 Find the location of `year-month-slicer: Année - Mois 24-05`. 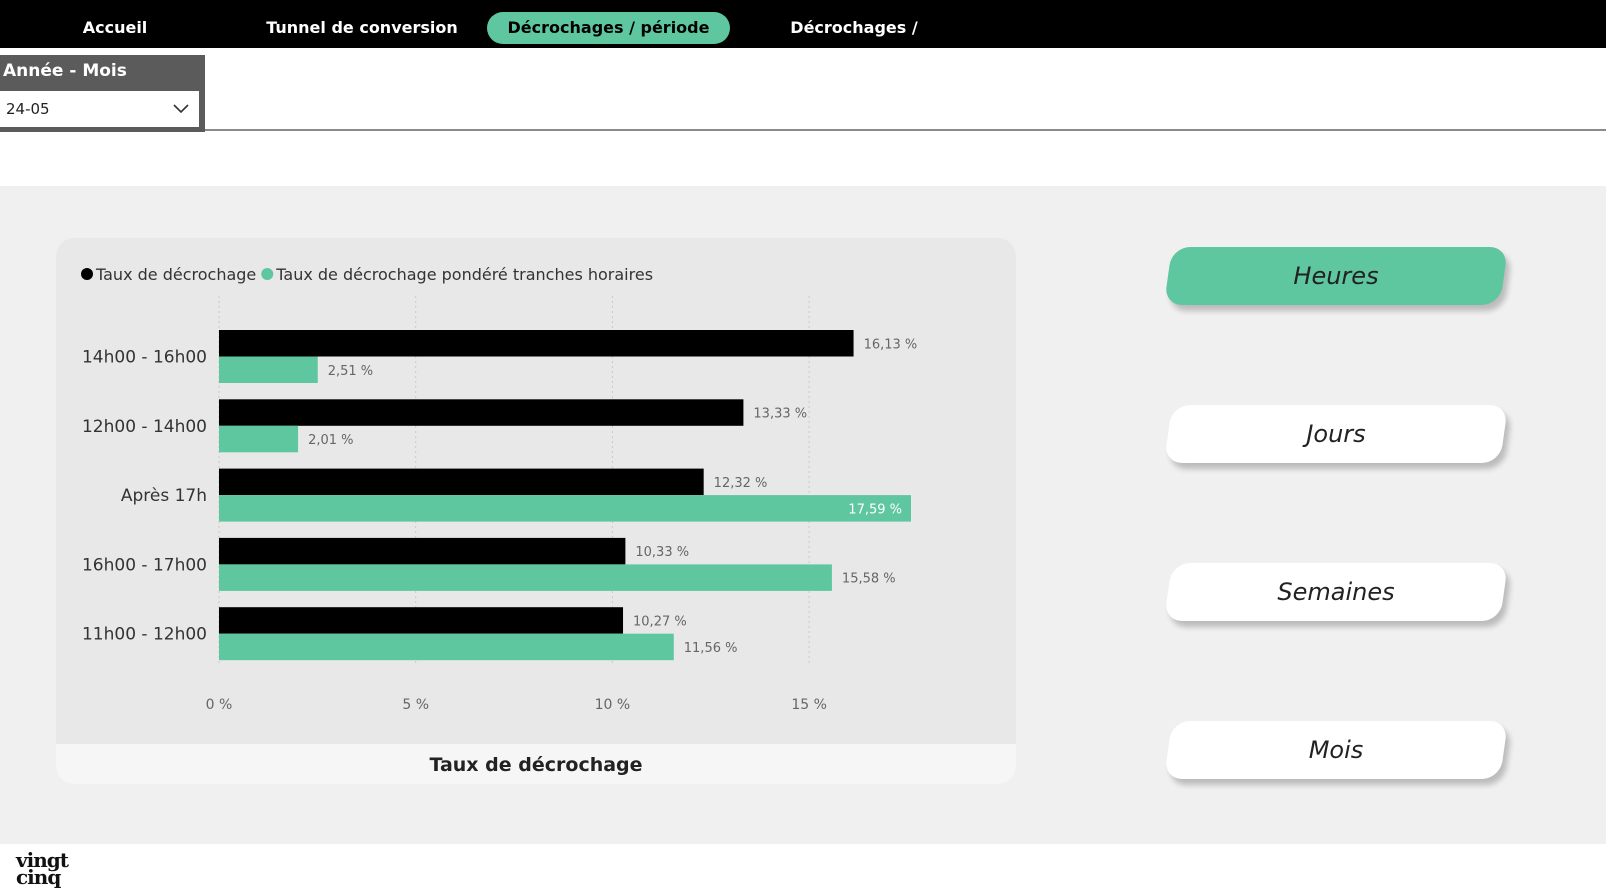

year-month-slicer: Année - Mois 24-05 is located at coordinates (102, 93).